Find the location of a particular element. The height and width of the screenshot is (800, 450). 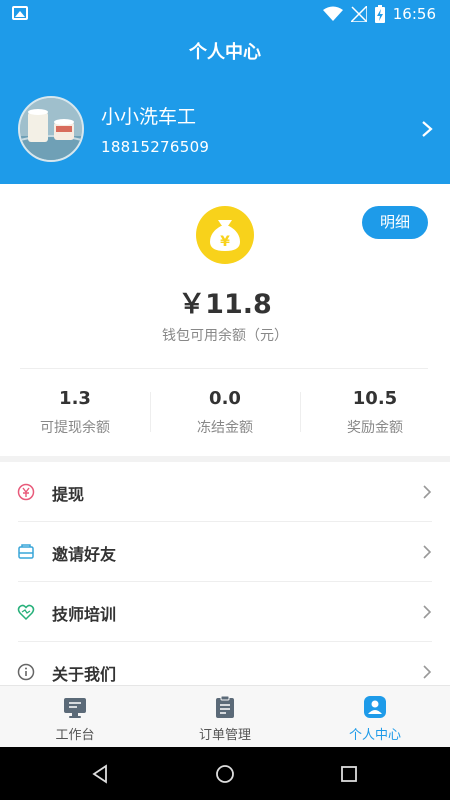

stat-label: 奖励金额 is located at coordinates (375, 428).